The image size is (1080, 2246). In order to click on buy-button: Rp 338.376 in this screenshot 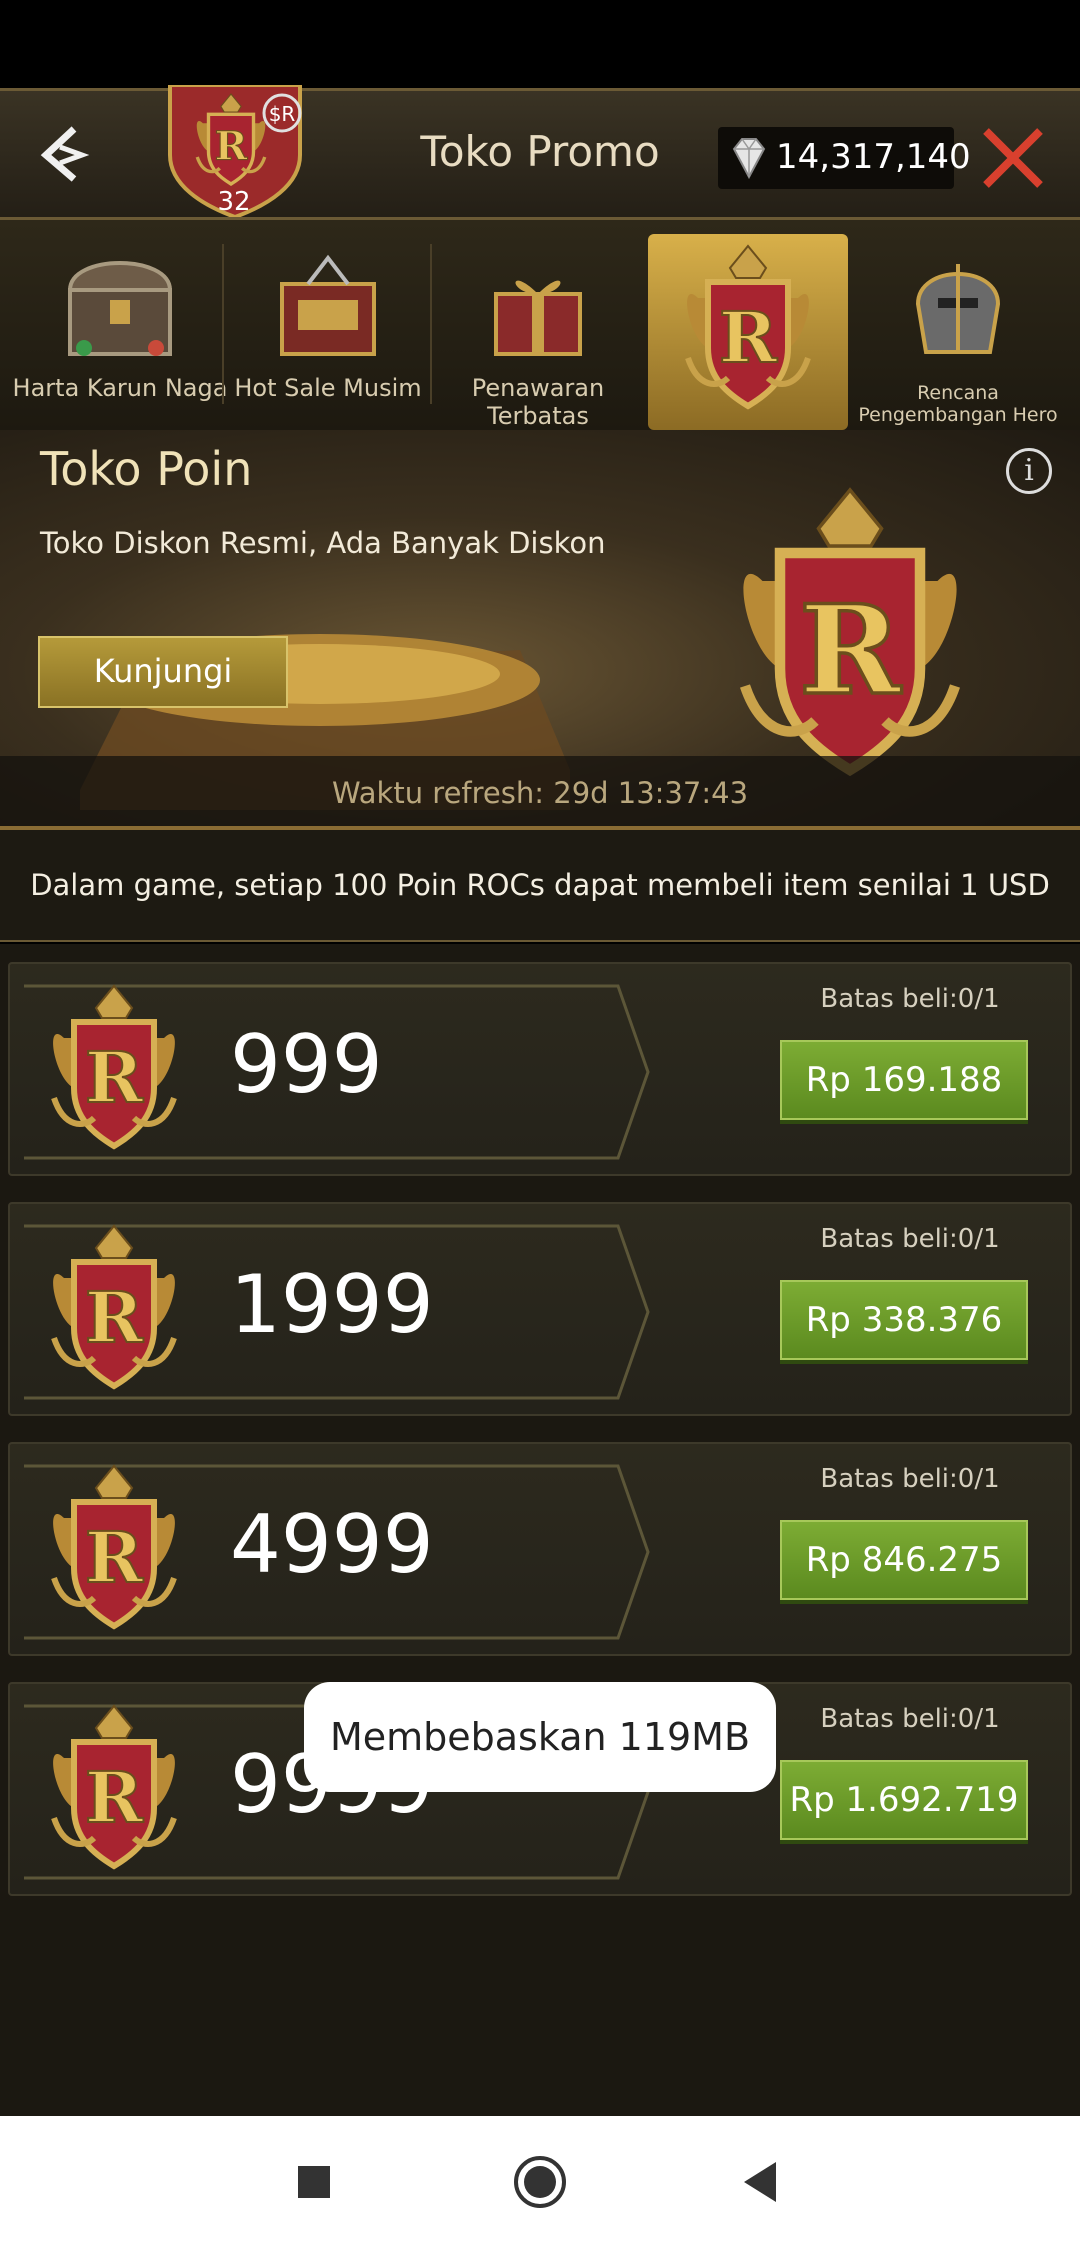, I will do `click(904, 1320)`.